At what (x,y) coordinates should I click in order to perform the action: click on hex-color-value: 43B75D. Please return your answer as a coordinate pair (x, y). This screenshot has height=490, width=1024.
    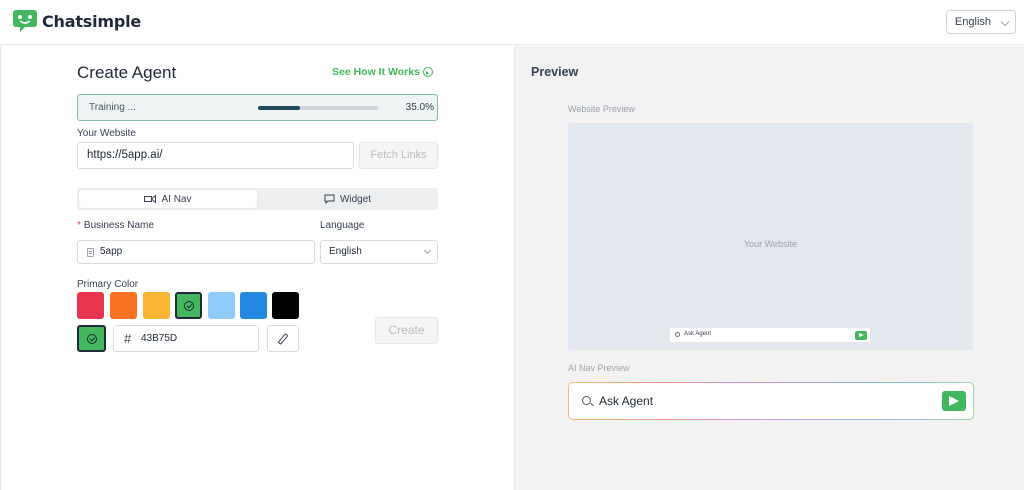
    Looking at the image, I should click on (159, 338).